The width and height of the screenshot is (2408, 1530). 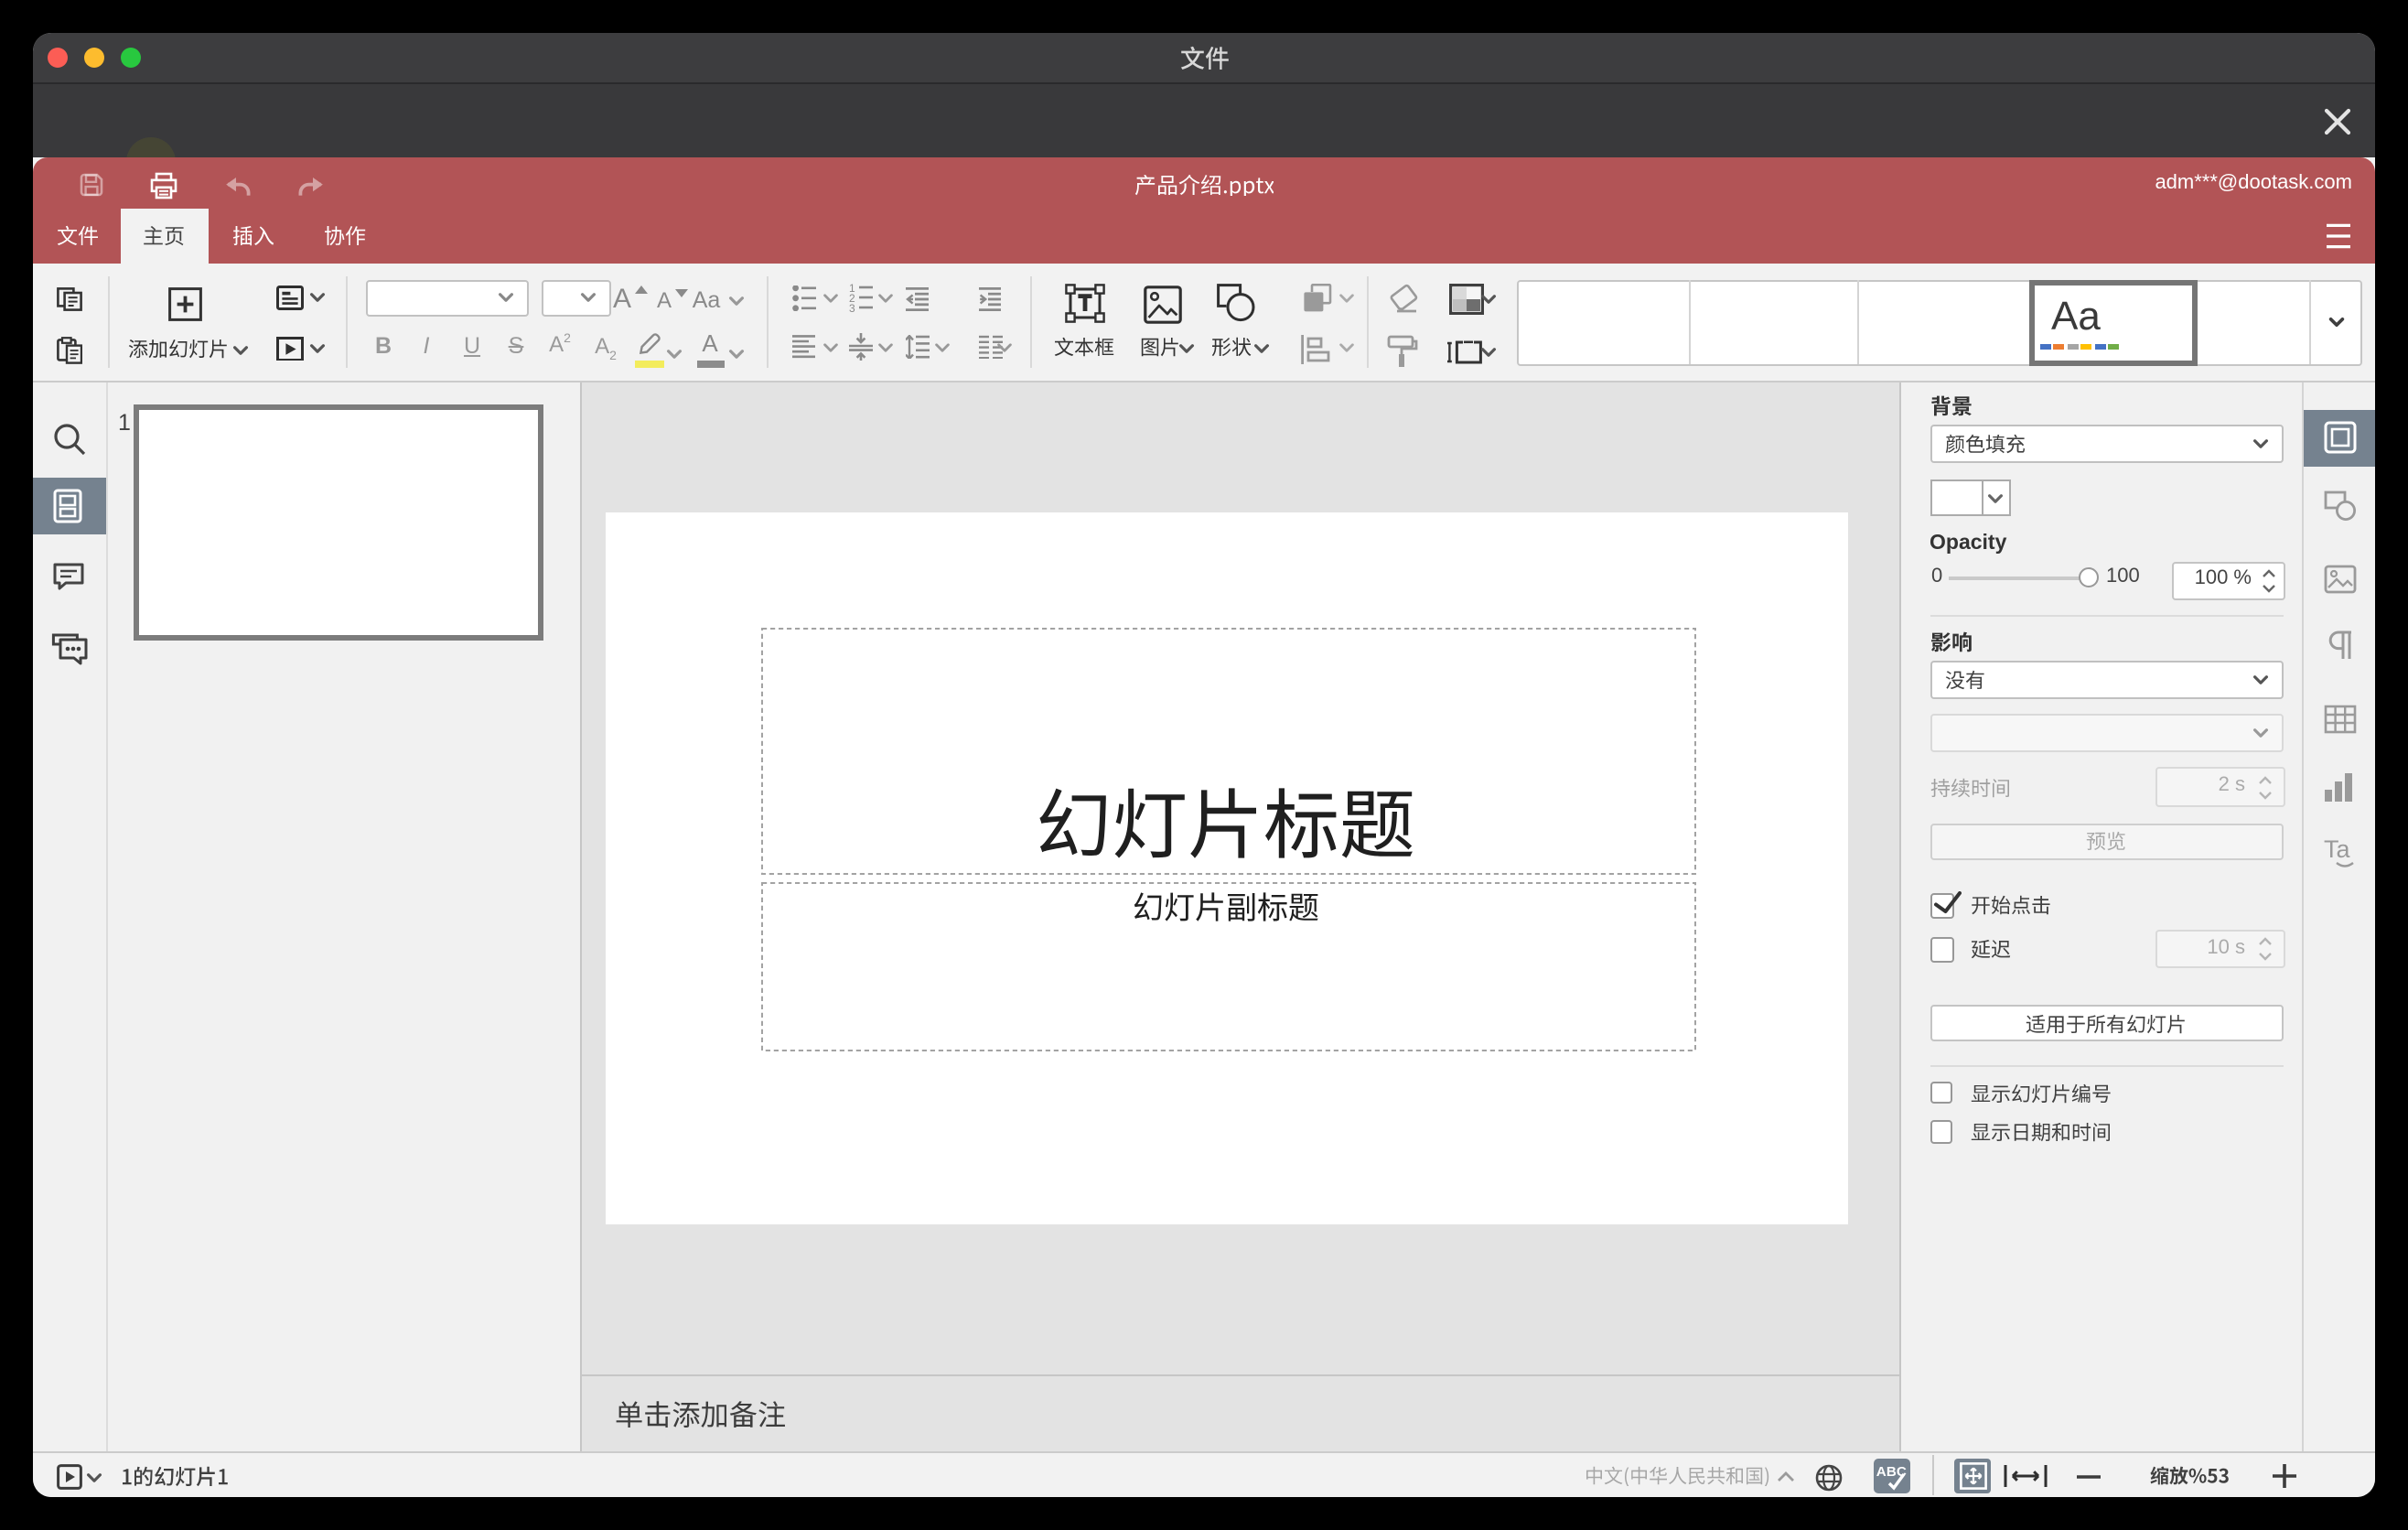 I want to click on svg-text: 3, so click(x=851, y=307).